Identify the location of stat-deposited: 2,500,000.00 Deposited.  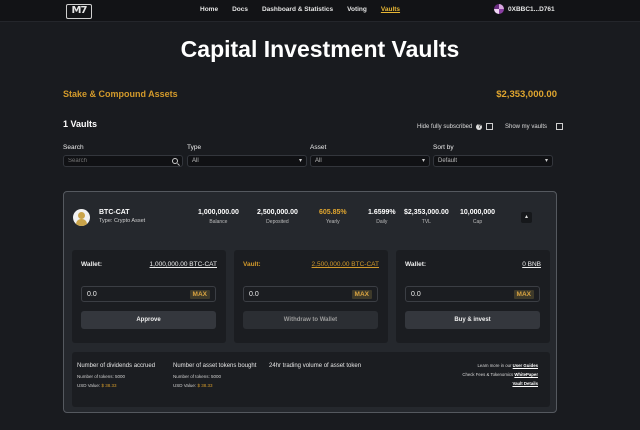
(277, 217).